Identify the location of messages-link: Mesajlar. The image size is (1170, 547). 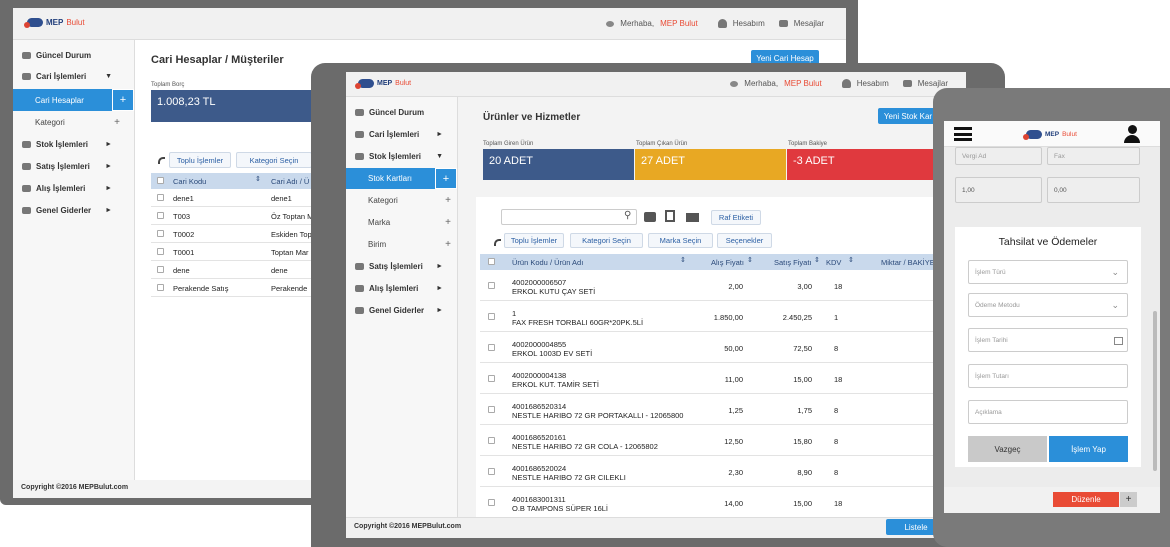
(809, 23).